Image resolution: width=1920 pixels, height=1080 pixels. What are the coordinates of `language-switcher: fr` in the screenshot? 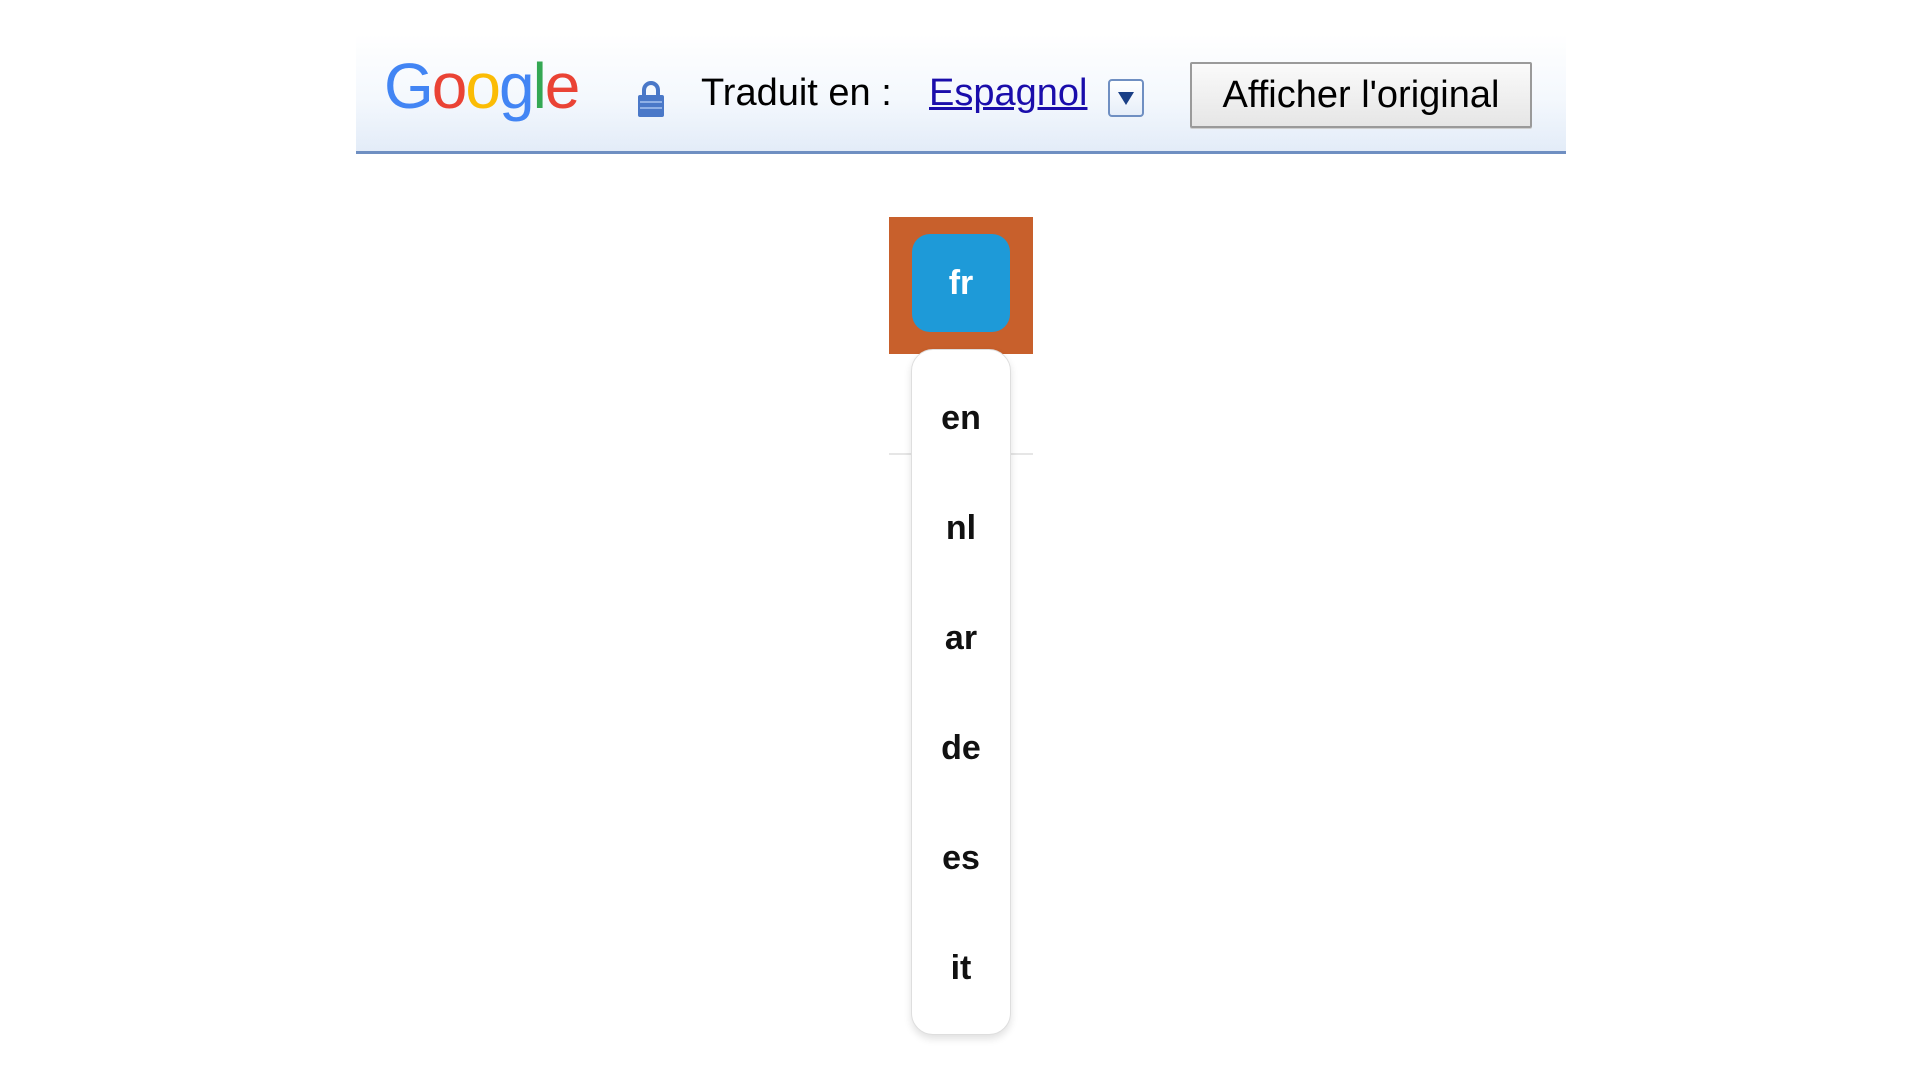 It's located at (961, 285).